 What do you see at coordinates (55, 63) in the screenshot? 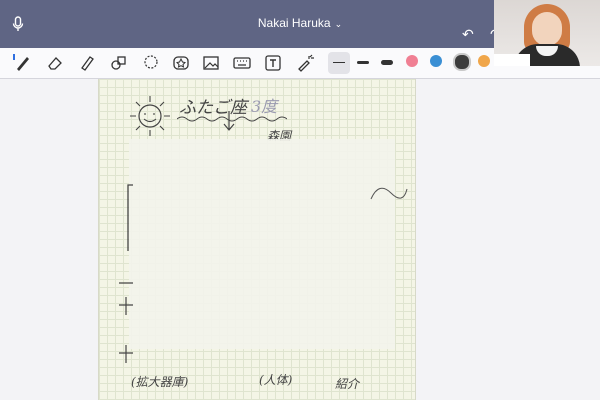
I see `eraser-icon` at bounding box center [55, 63].